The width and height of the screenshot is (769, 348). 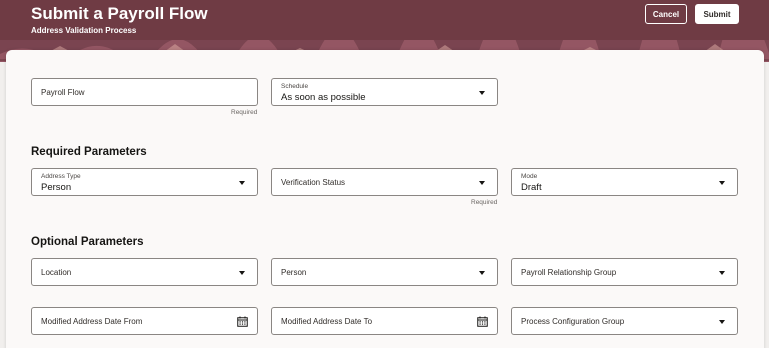 What do you see at coordinates (384, 321) in the screenshot?
I see `modified-address-date-to-field: Modified Address Date To` at bounding box center [384, 321].